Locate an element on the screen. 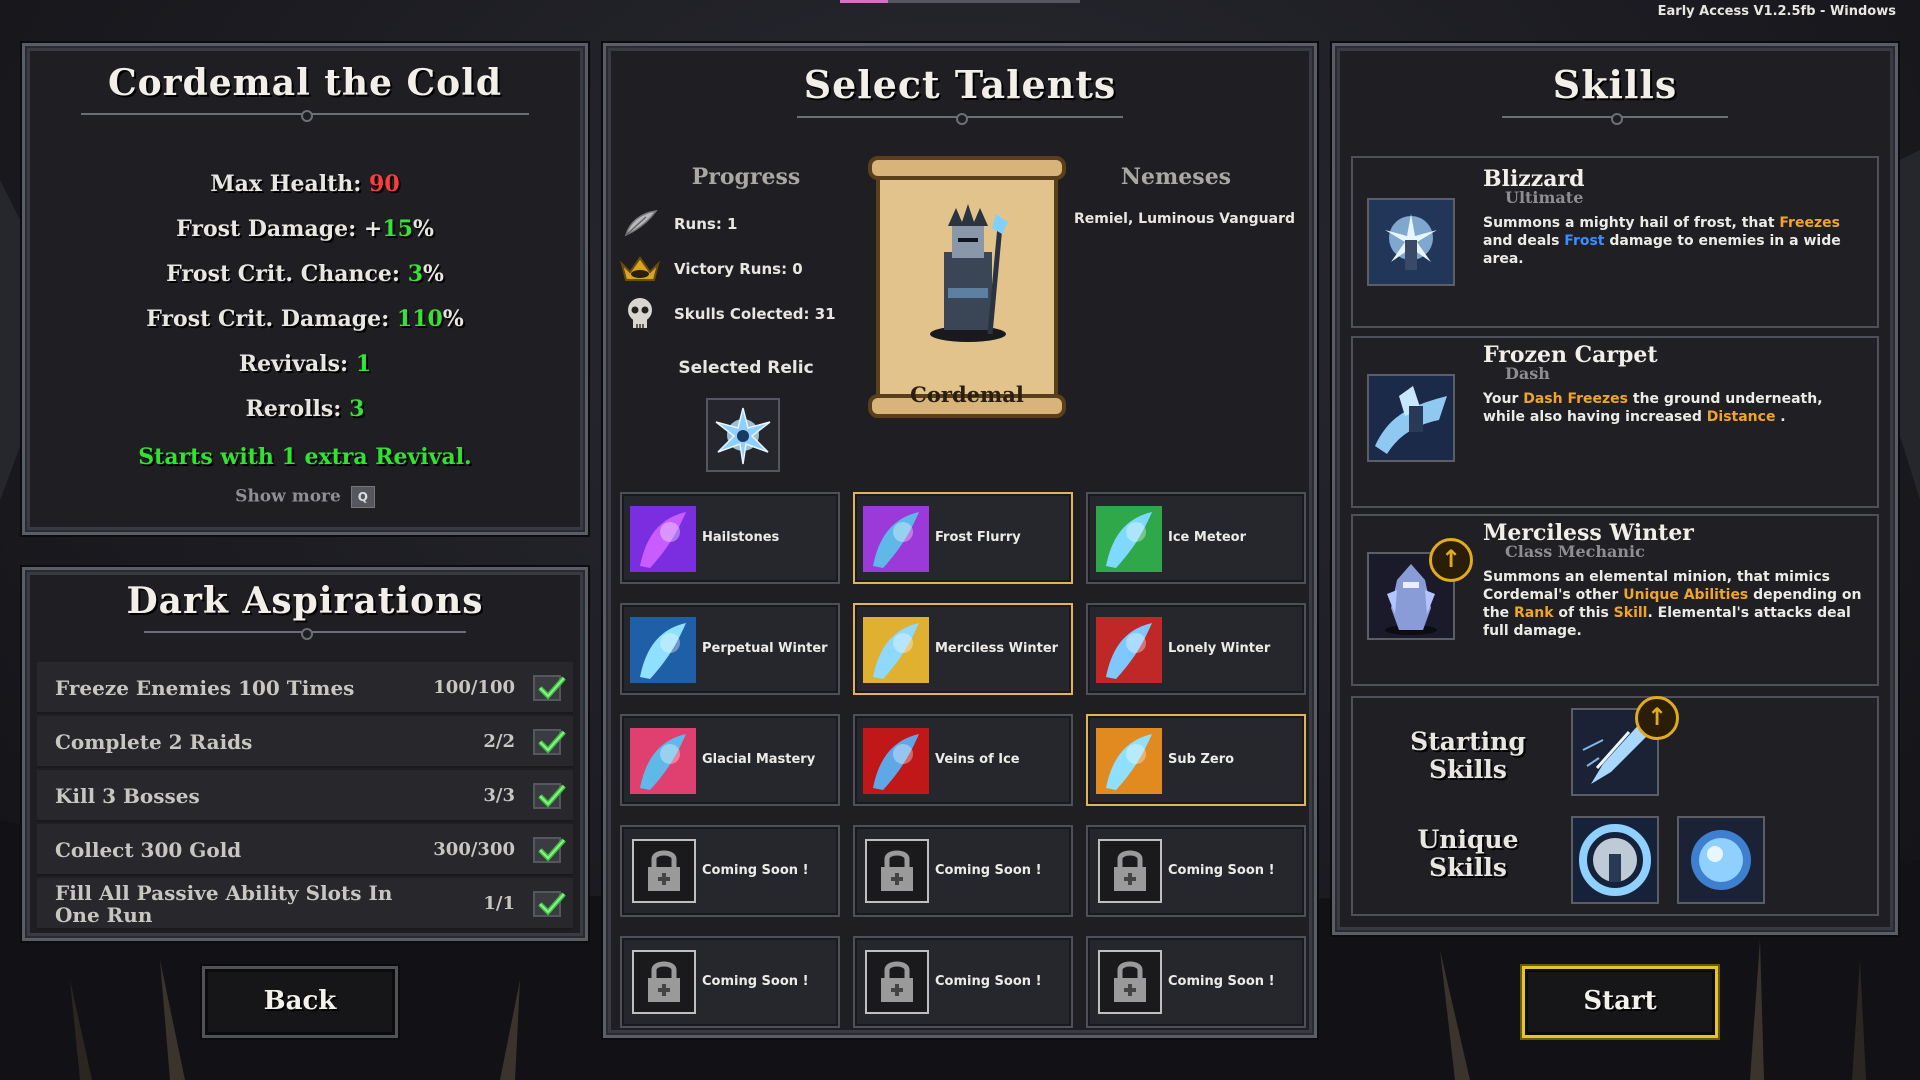 This screenshot has height=1080, width=1920. aspiration-name: Freeze Enemies 100 Times is located at coordinates (205, 688).